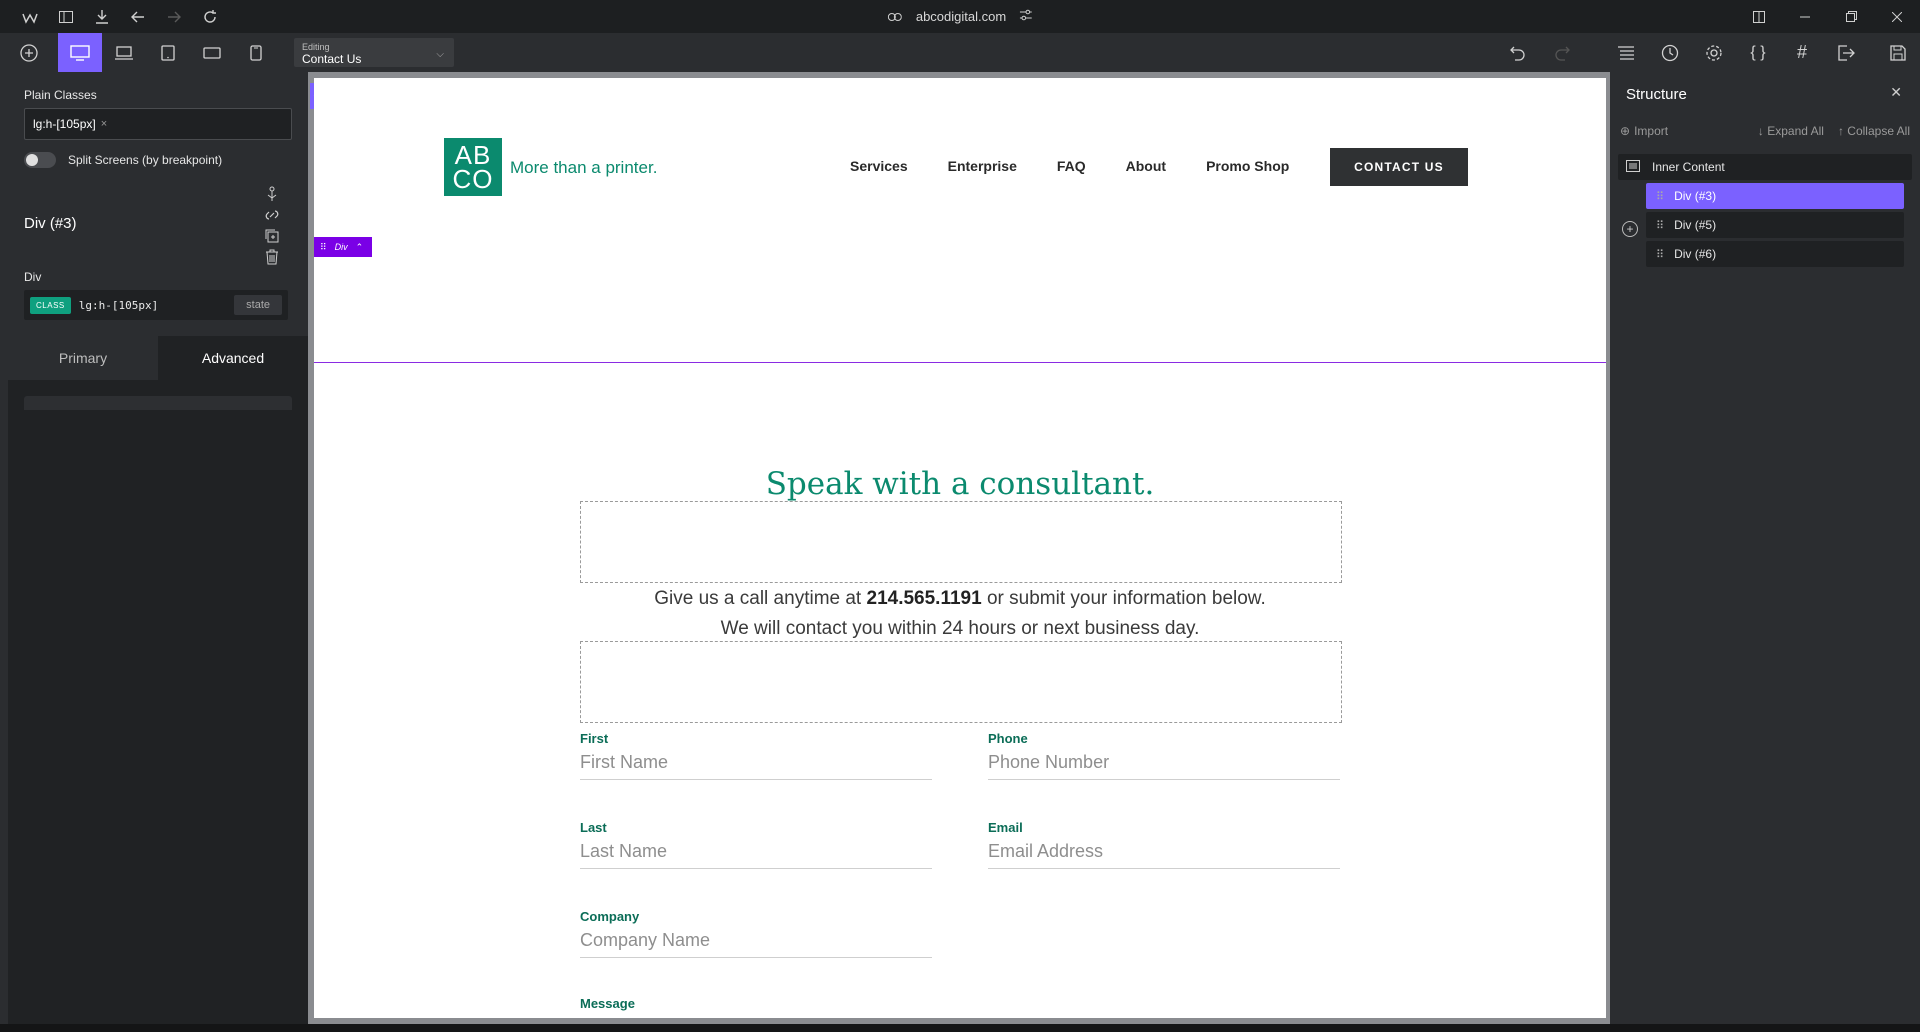 This screenshot has height=1032, width=1920. What do you see at coordinates (102, 16) in the screenshot?
I see `download-icon` at bounding box center [102, 16].